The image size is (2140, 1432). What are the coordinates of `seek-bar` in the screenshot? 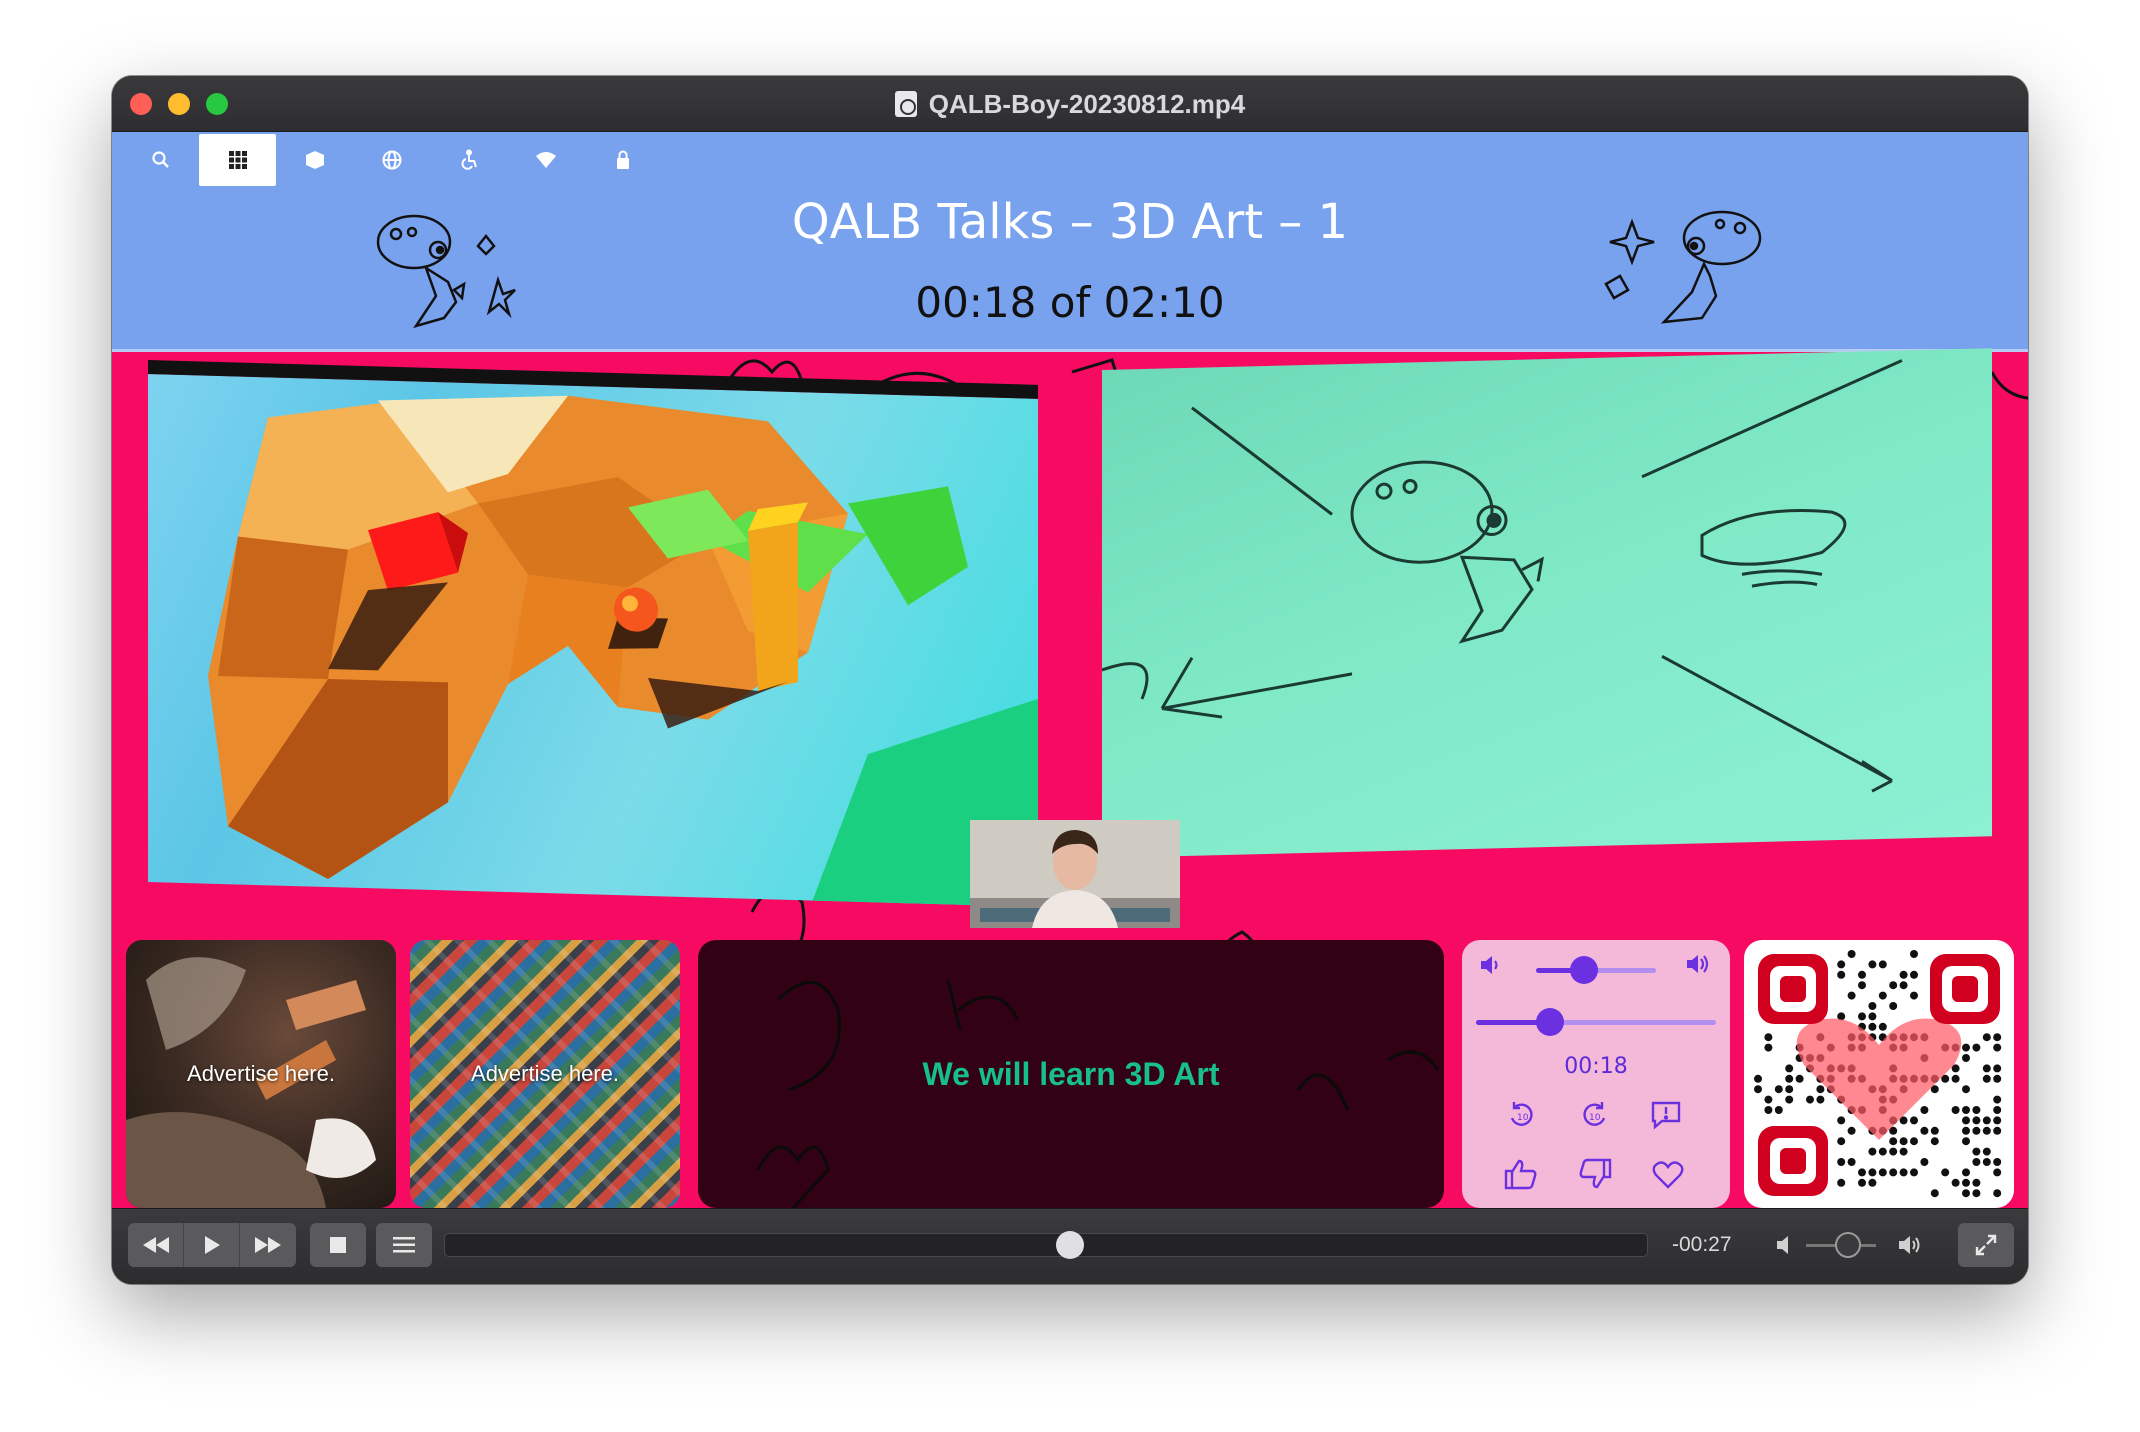 It's located at (1046, 1245).